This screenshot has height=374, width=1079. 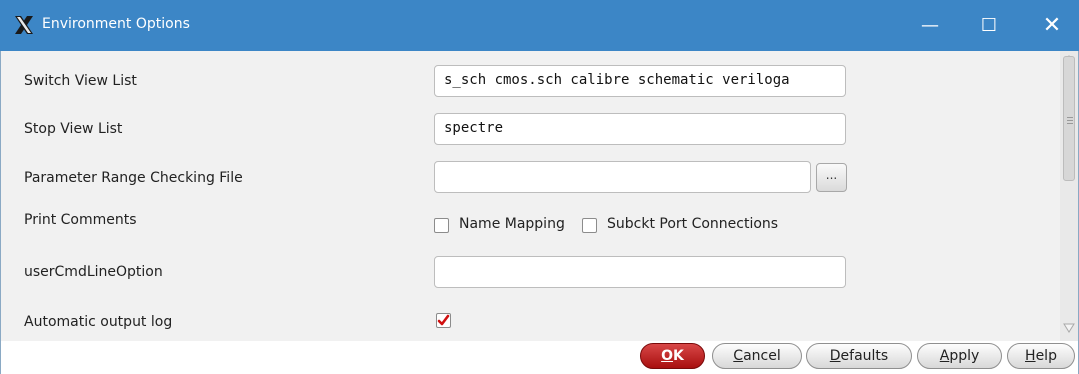 What do you see at coordinates (930, 25) in the screenshot?
I see `minimize-button: —` at bounding box center [930, 25].